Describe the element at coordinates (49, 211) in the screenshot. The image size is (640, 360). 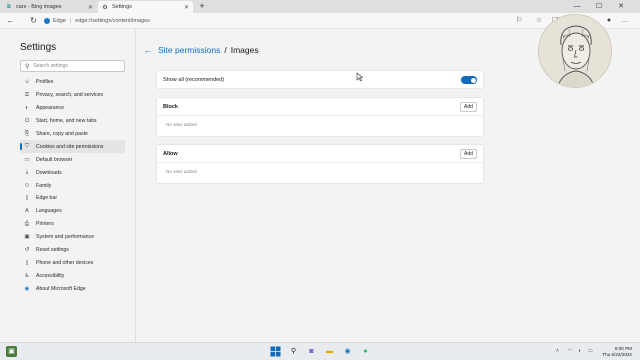
I see `sidebar-item-label: Languages` at that location.